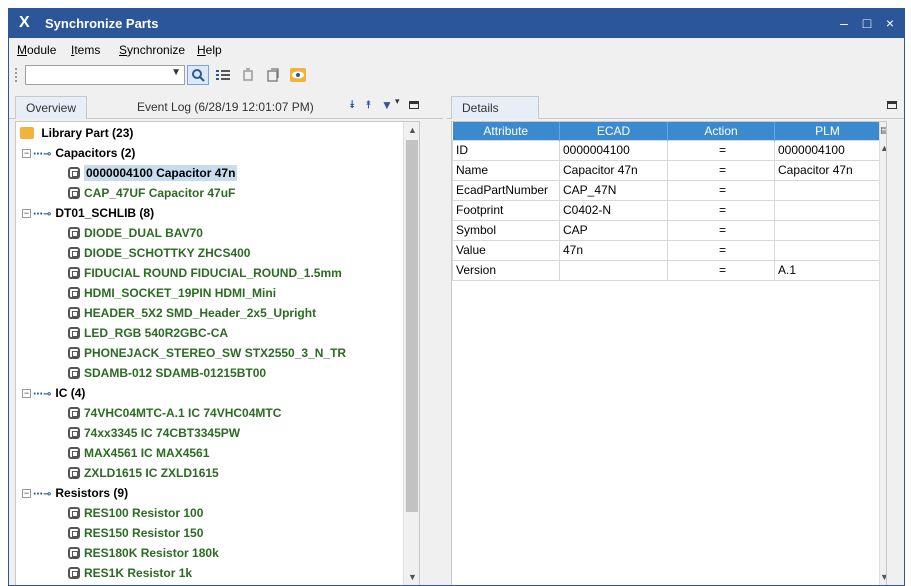  I want to click on cell-attribute: Version, so click(506, 270).